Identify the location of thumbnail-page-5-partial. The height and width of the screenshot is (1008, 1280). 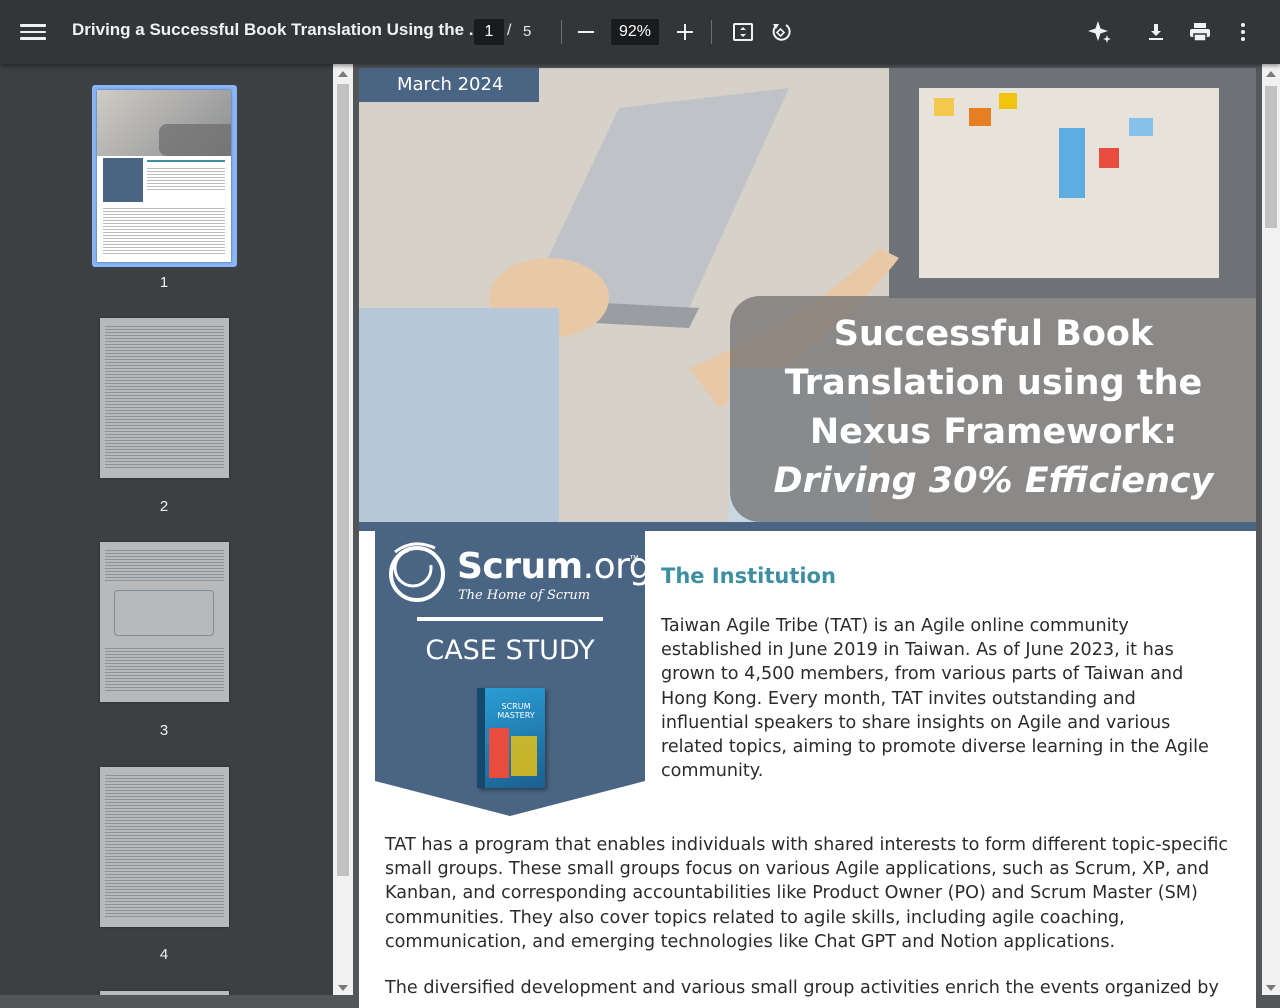
(164, 993).